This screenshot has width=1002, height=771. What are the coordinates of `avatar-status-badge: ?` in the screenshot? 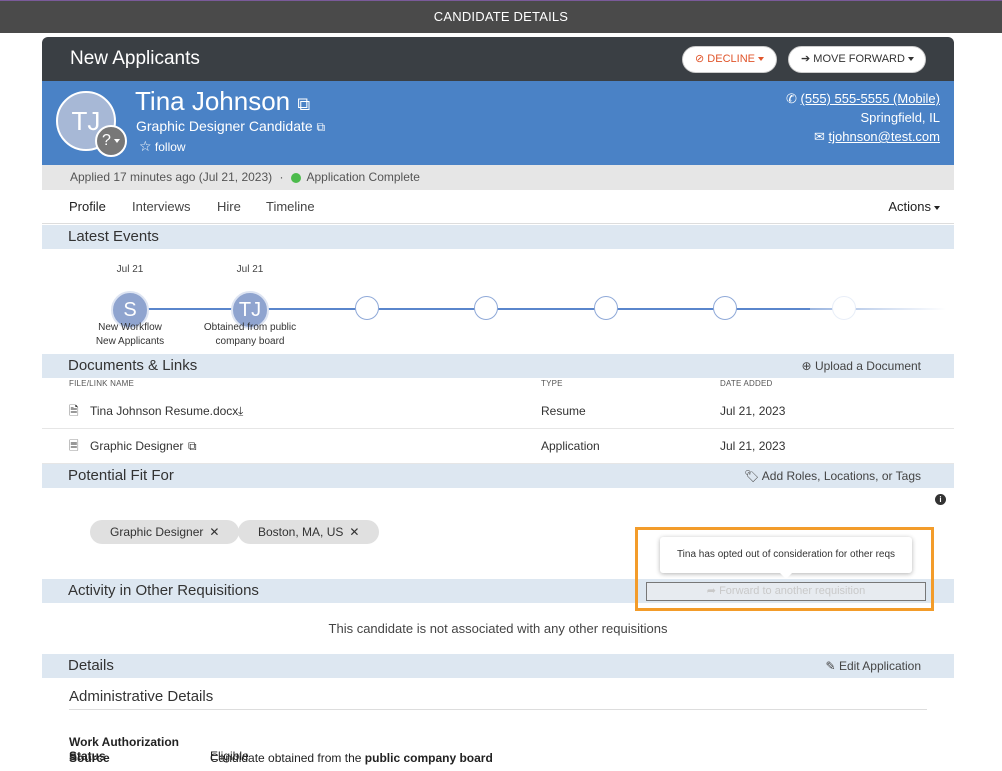 It's located at (111, 141).